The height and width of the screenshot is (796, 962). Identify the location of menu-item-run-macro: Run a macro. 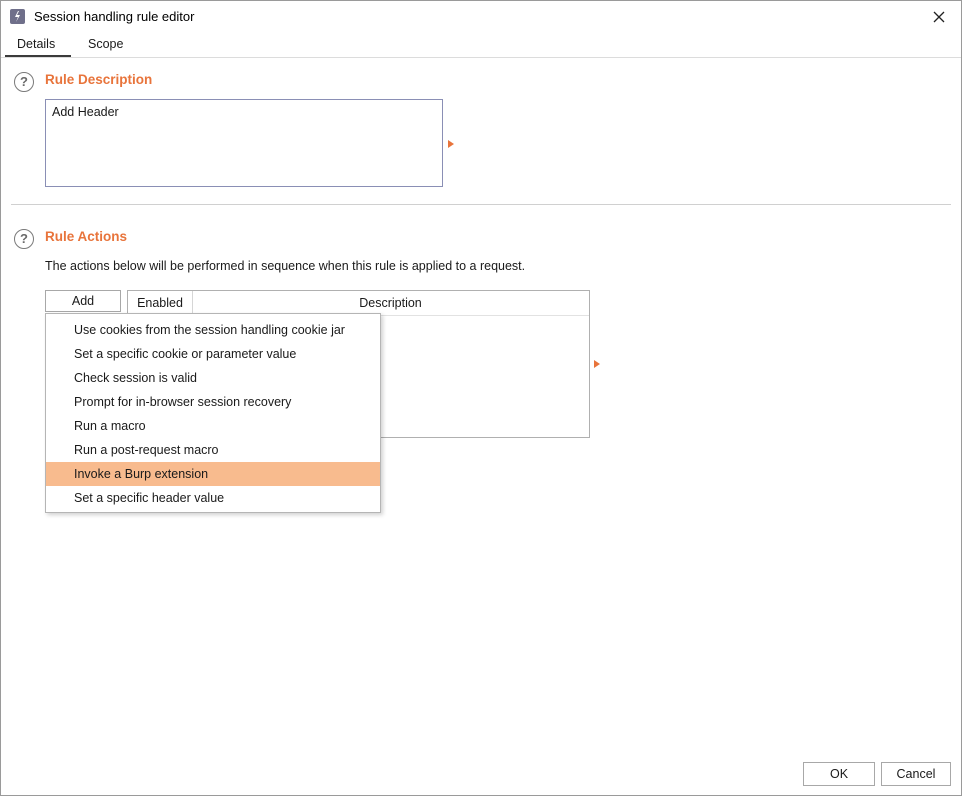
(213, 426).